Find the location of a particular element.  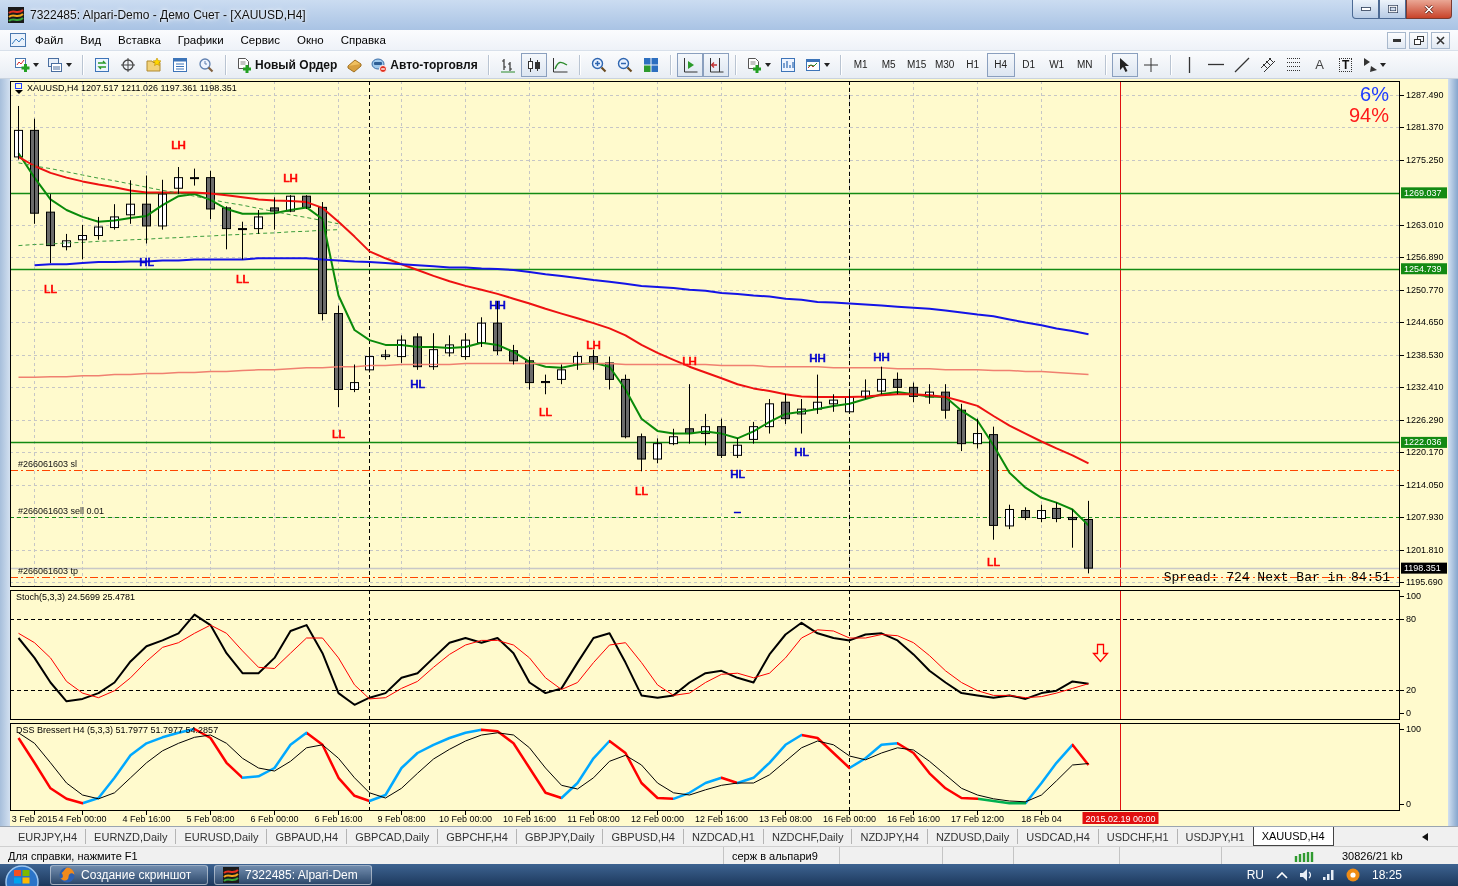

window-title: 7322485: Alpari-Demo - Демо Счет - [XAUUSD,H4] is located at coordinates (168, 15).